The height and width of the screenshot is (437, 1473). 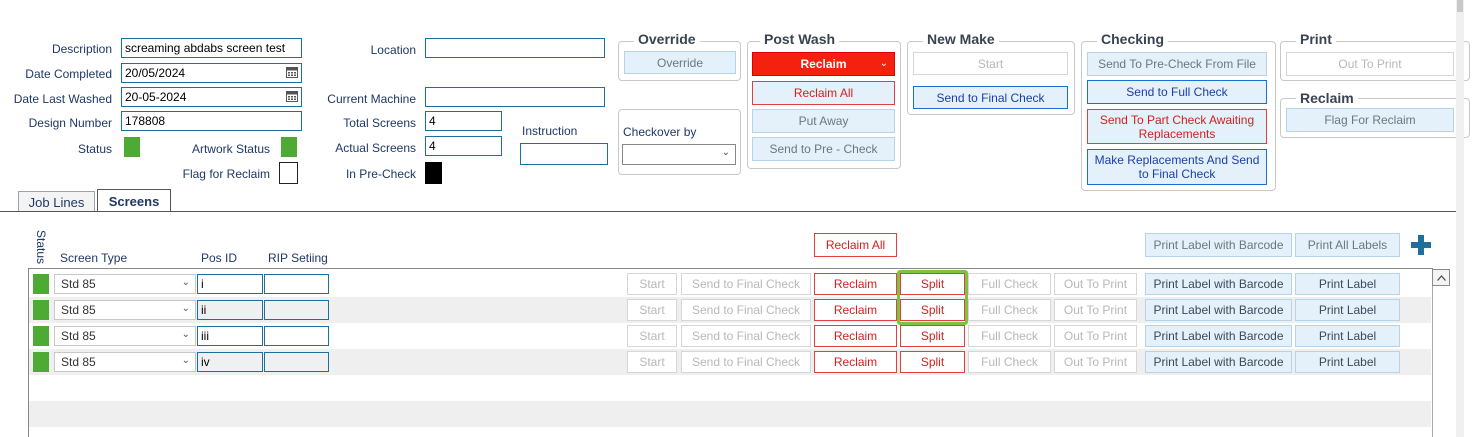 What do you see at coordinates (78, 362) in the screenshot?
I see `screen-type-value: Std 85` at bounding box center [78, 362].